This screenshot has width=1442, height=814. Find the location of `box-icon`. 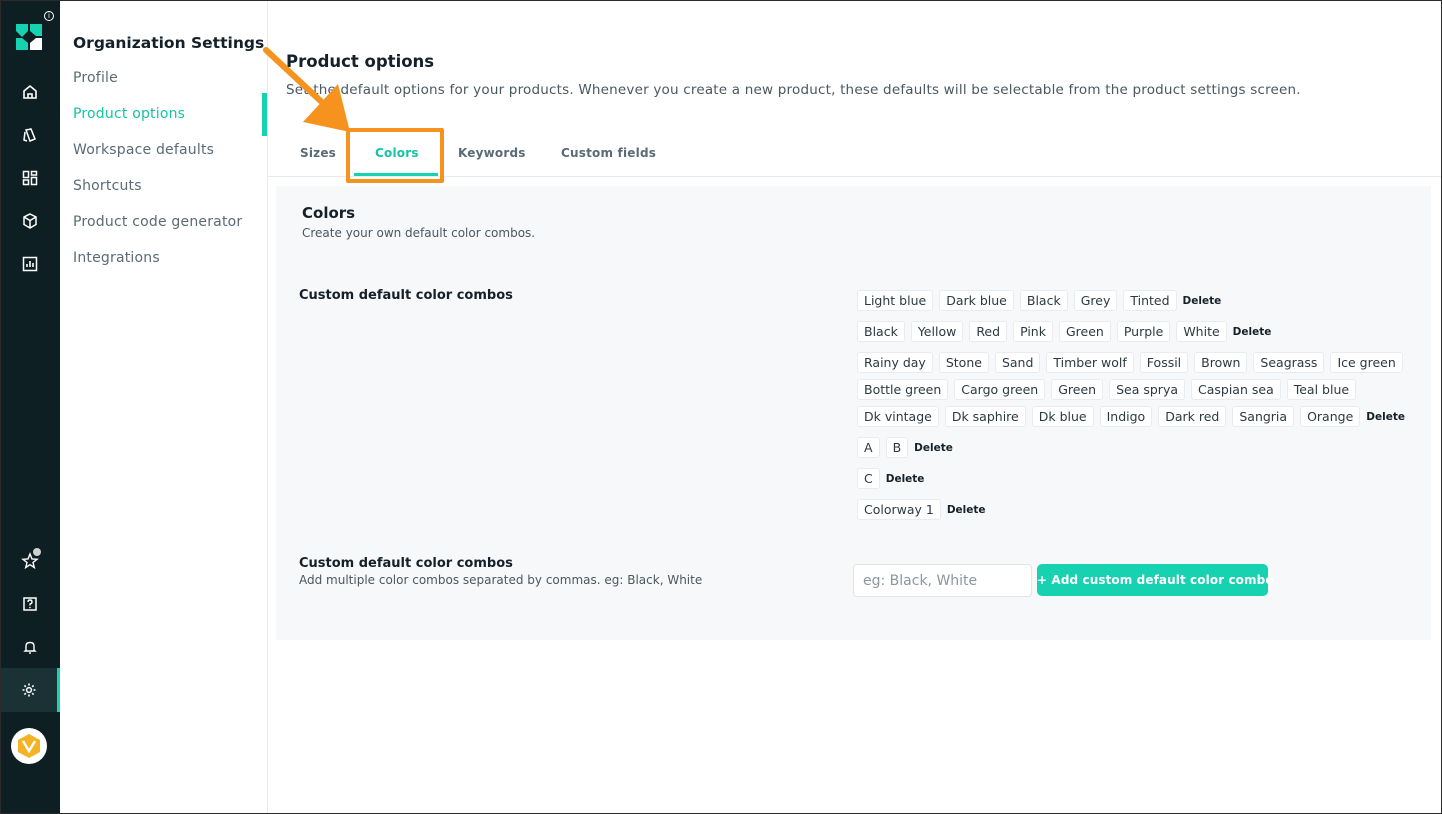

box-icon is located at coordinates (30, 221).